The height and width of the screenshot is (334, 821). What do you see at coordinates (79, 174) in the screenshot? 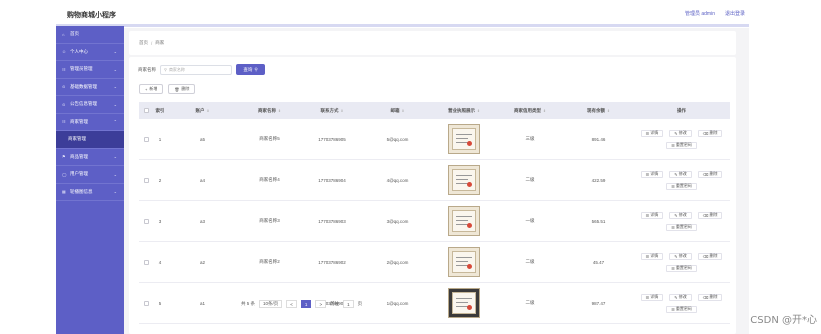
I see `sidebar-item-label: 用户管理` at bounding box center [79, 174].